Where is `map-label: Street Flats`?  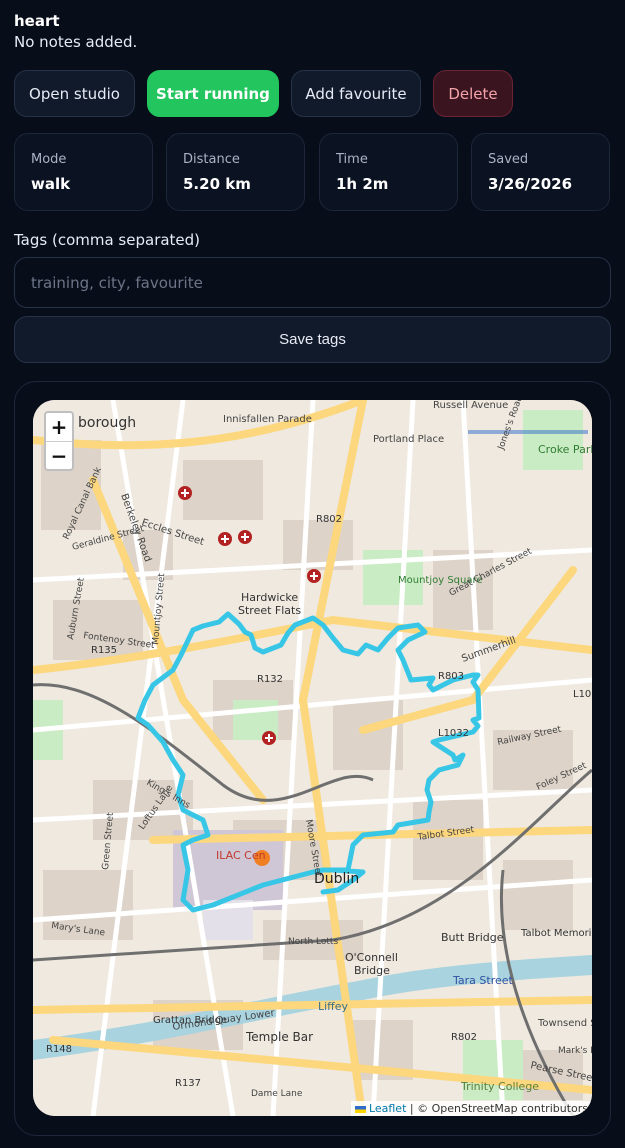
map-label: Street Flats is located at coordinates (269, 610).